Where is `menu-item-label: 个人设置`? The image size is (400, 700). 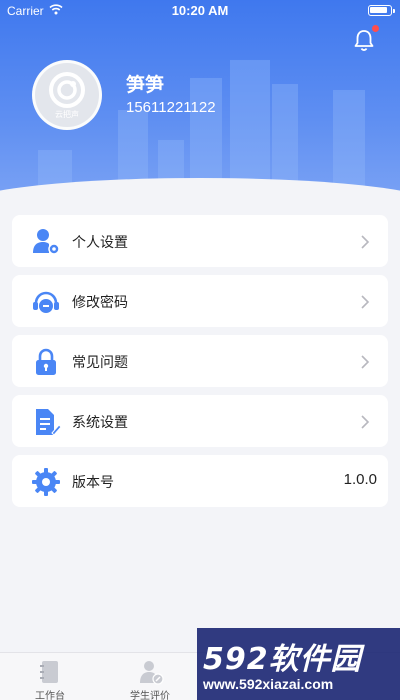 menu-item-label: 个人设置 is located at coordinates (100, 243).